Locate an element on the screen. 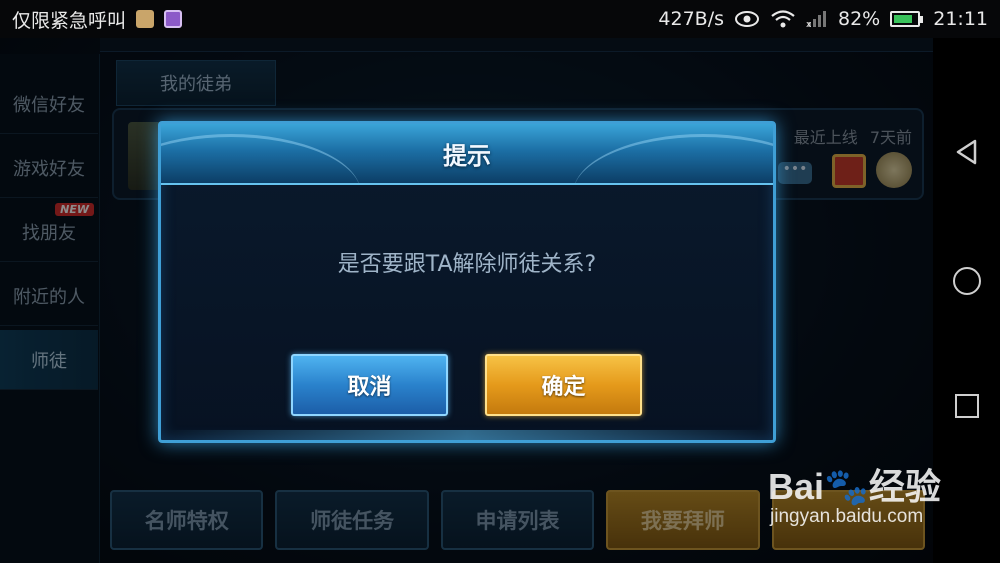 The image size is (1000, 563). confirm-button: 确定 is located at coordinates (563, 385).